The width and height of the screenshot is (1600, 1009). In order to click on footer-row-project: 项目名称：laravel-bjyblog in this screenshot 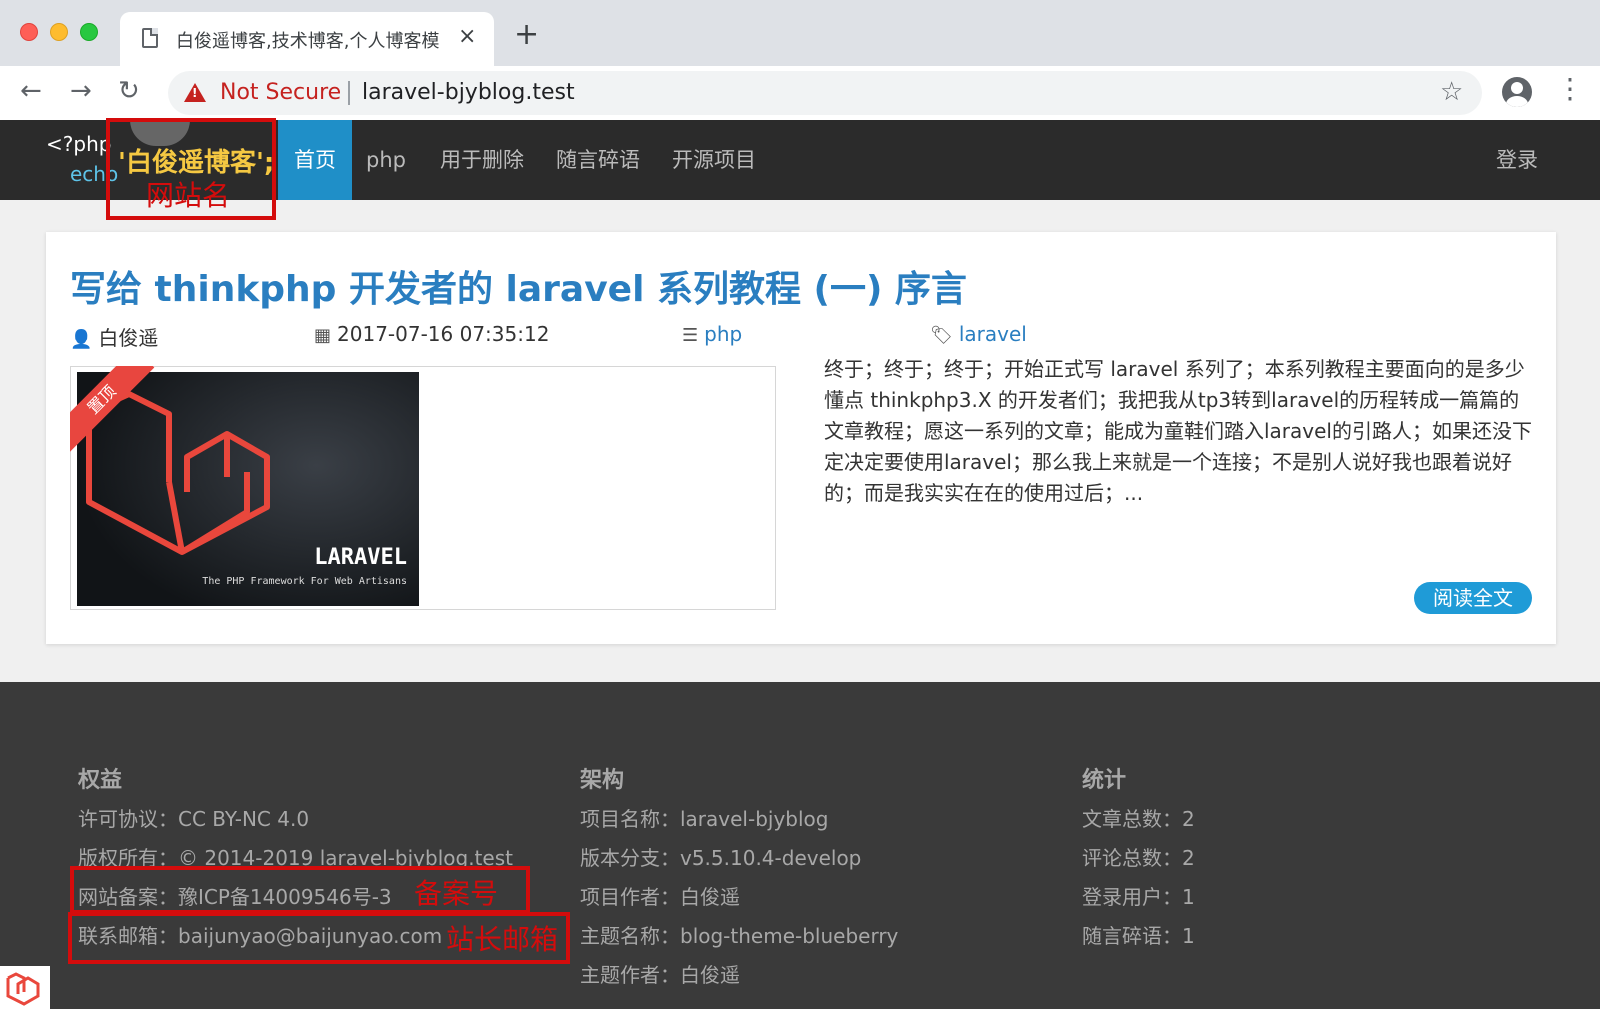, I will do `click(739, 823)`.